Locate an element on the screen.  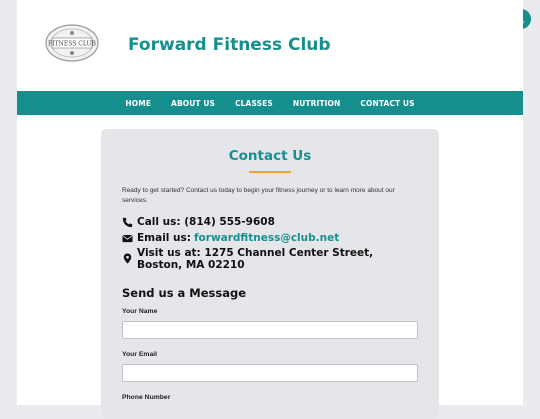
email-line: Email us: forwardfitness@club.net is located at coordinates (230, 238).